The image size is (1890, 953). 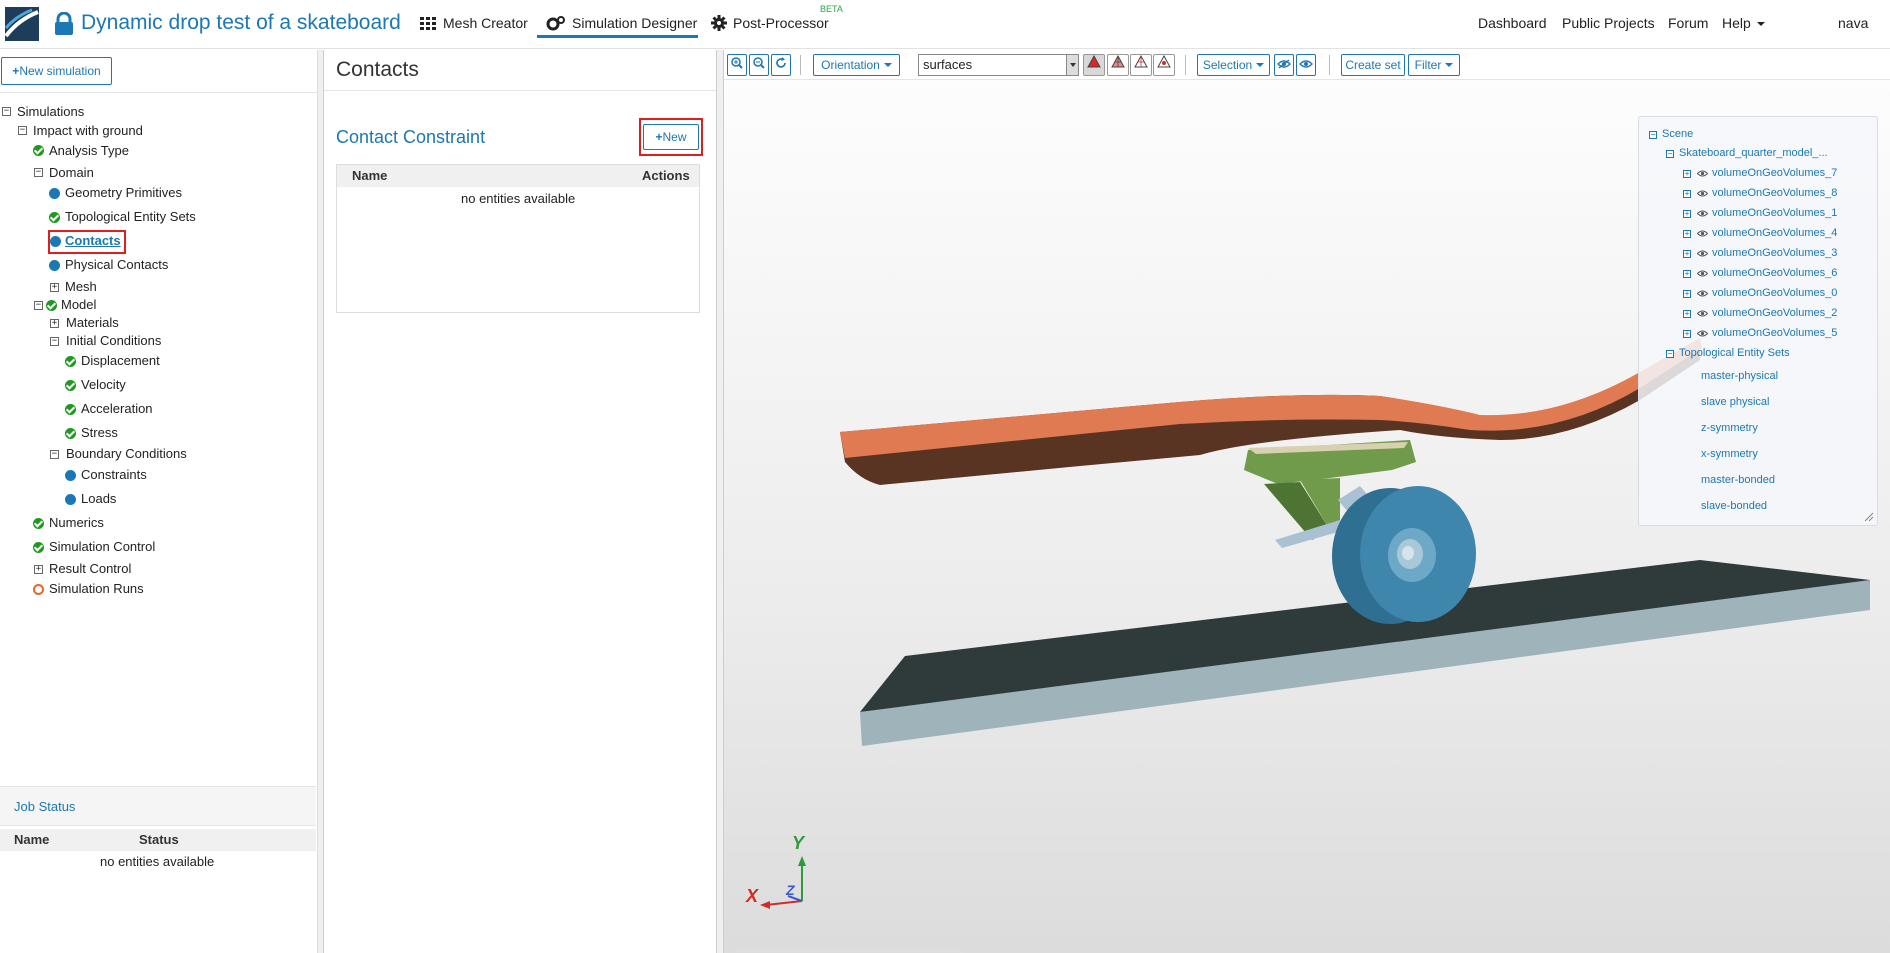 I want to click on scene-set-item: slave physical, so click(x=1735, y=402).